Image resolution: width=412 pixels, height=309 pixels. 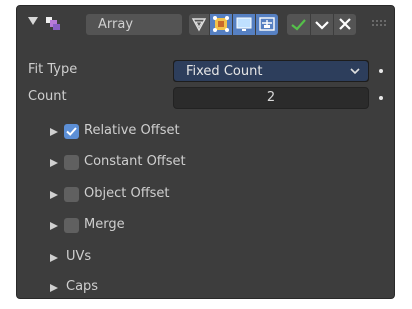 I want to click on realtime-display-icon, so click(x=244, y=24).